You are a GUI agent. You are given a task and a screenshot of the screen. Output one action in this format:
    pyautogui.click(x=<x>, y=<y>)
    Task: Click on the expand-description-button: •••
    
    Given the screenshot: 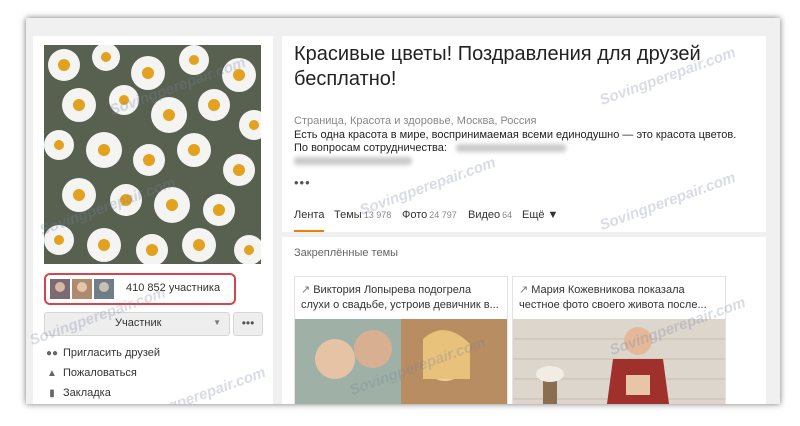 What is the action you would take?
    pyautogui.click(x=302, y=182)
    